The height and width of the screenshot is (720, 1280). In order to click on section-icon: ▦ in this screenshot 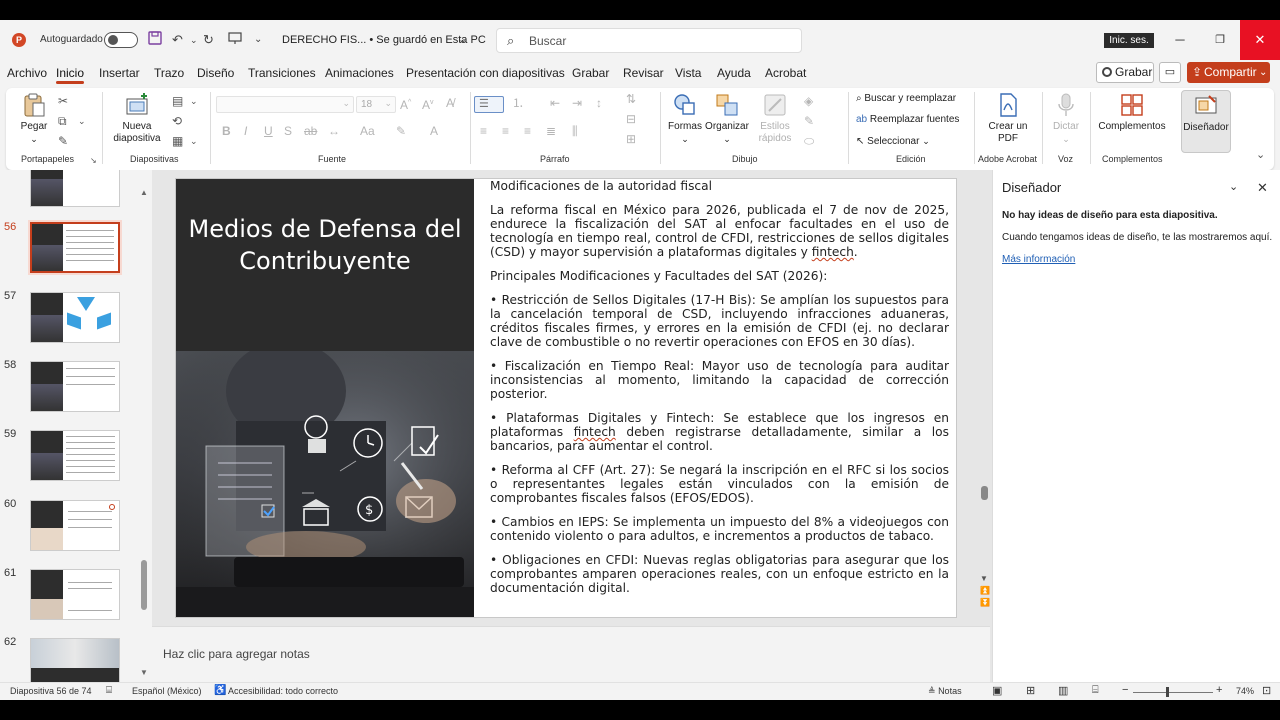, I will do `click(177, 141)`.